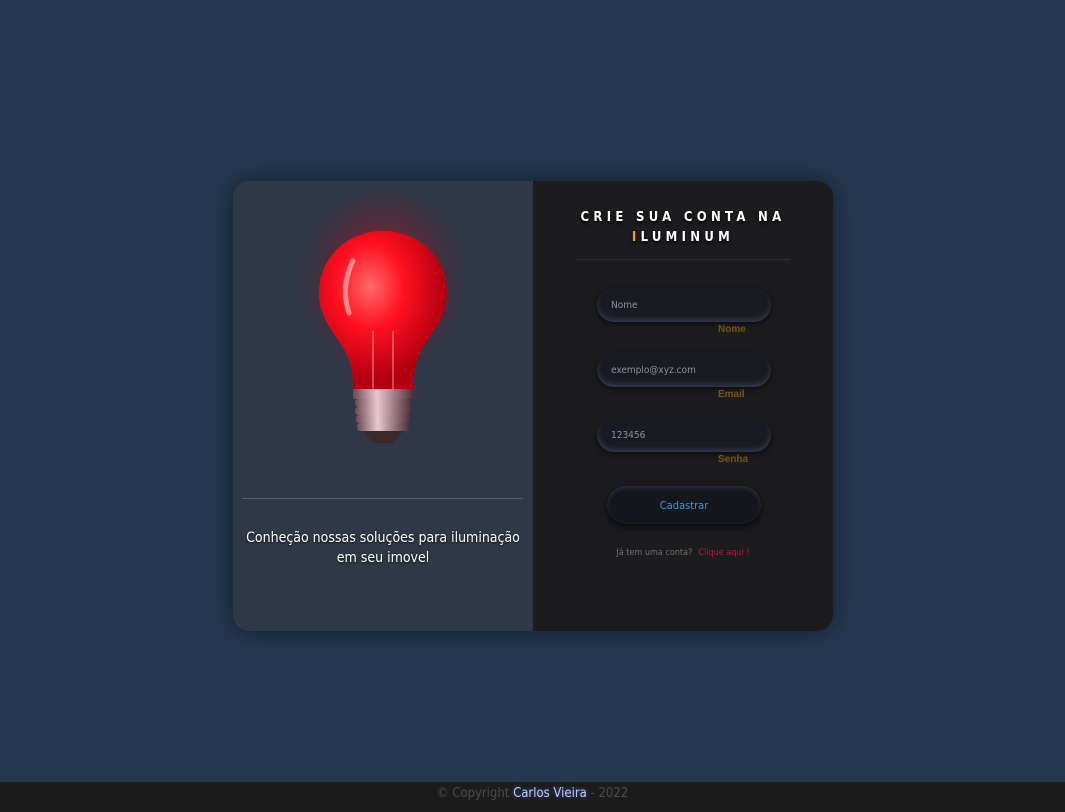 Image resolution: width=1065 pixels, height=812 pixels. Describe the element at coordinates (683, 228) in the screenshot. I see `form-title: CRIE SUA CONTA NA ILUMINUM` at that location.